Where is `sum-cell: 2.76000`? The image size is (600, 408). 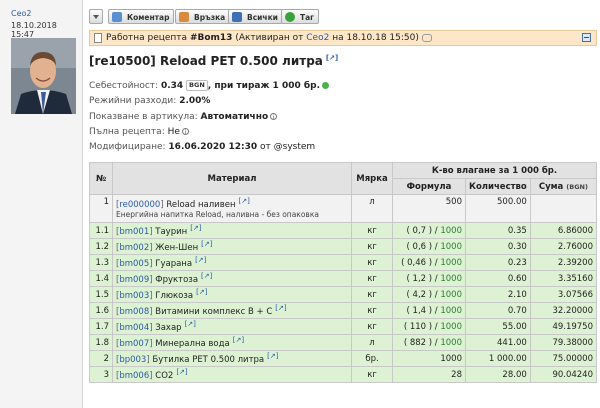 sum-cell: 2.76000 is located at coordinates (563, 246).